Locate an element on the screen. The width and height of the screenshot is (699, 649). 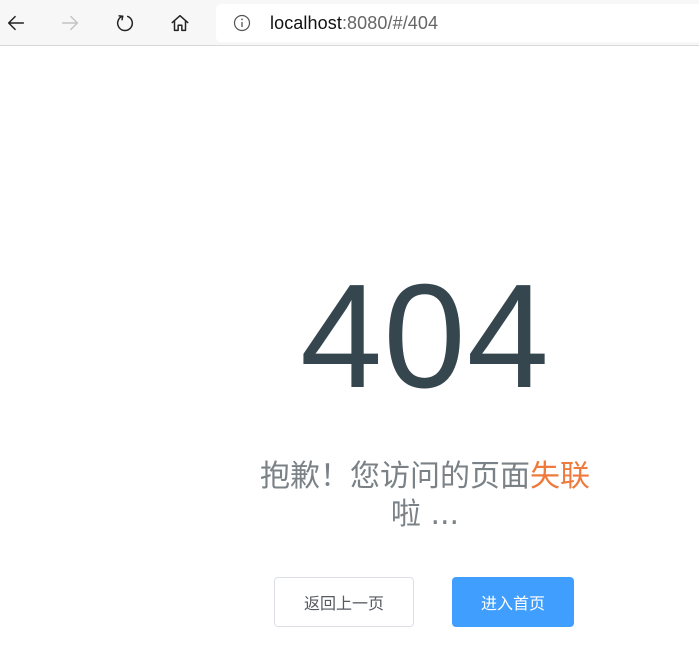
home-icon is located at coordinates (180, 23).